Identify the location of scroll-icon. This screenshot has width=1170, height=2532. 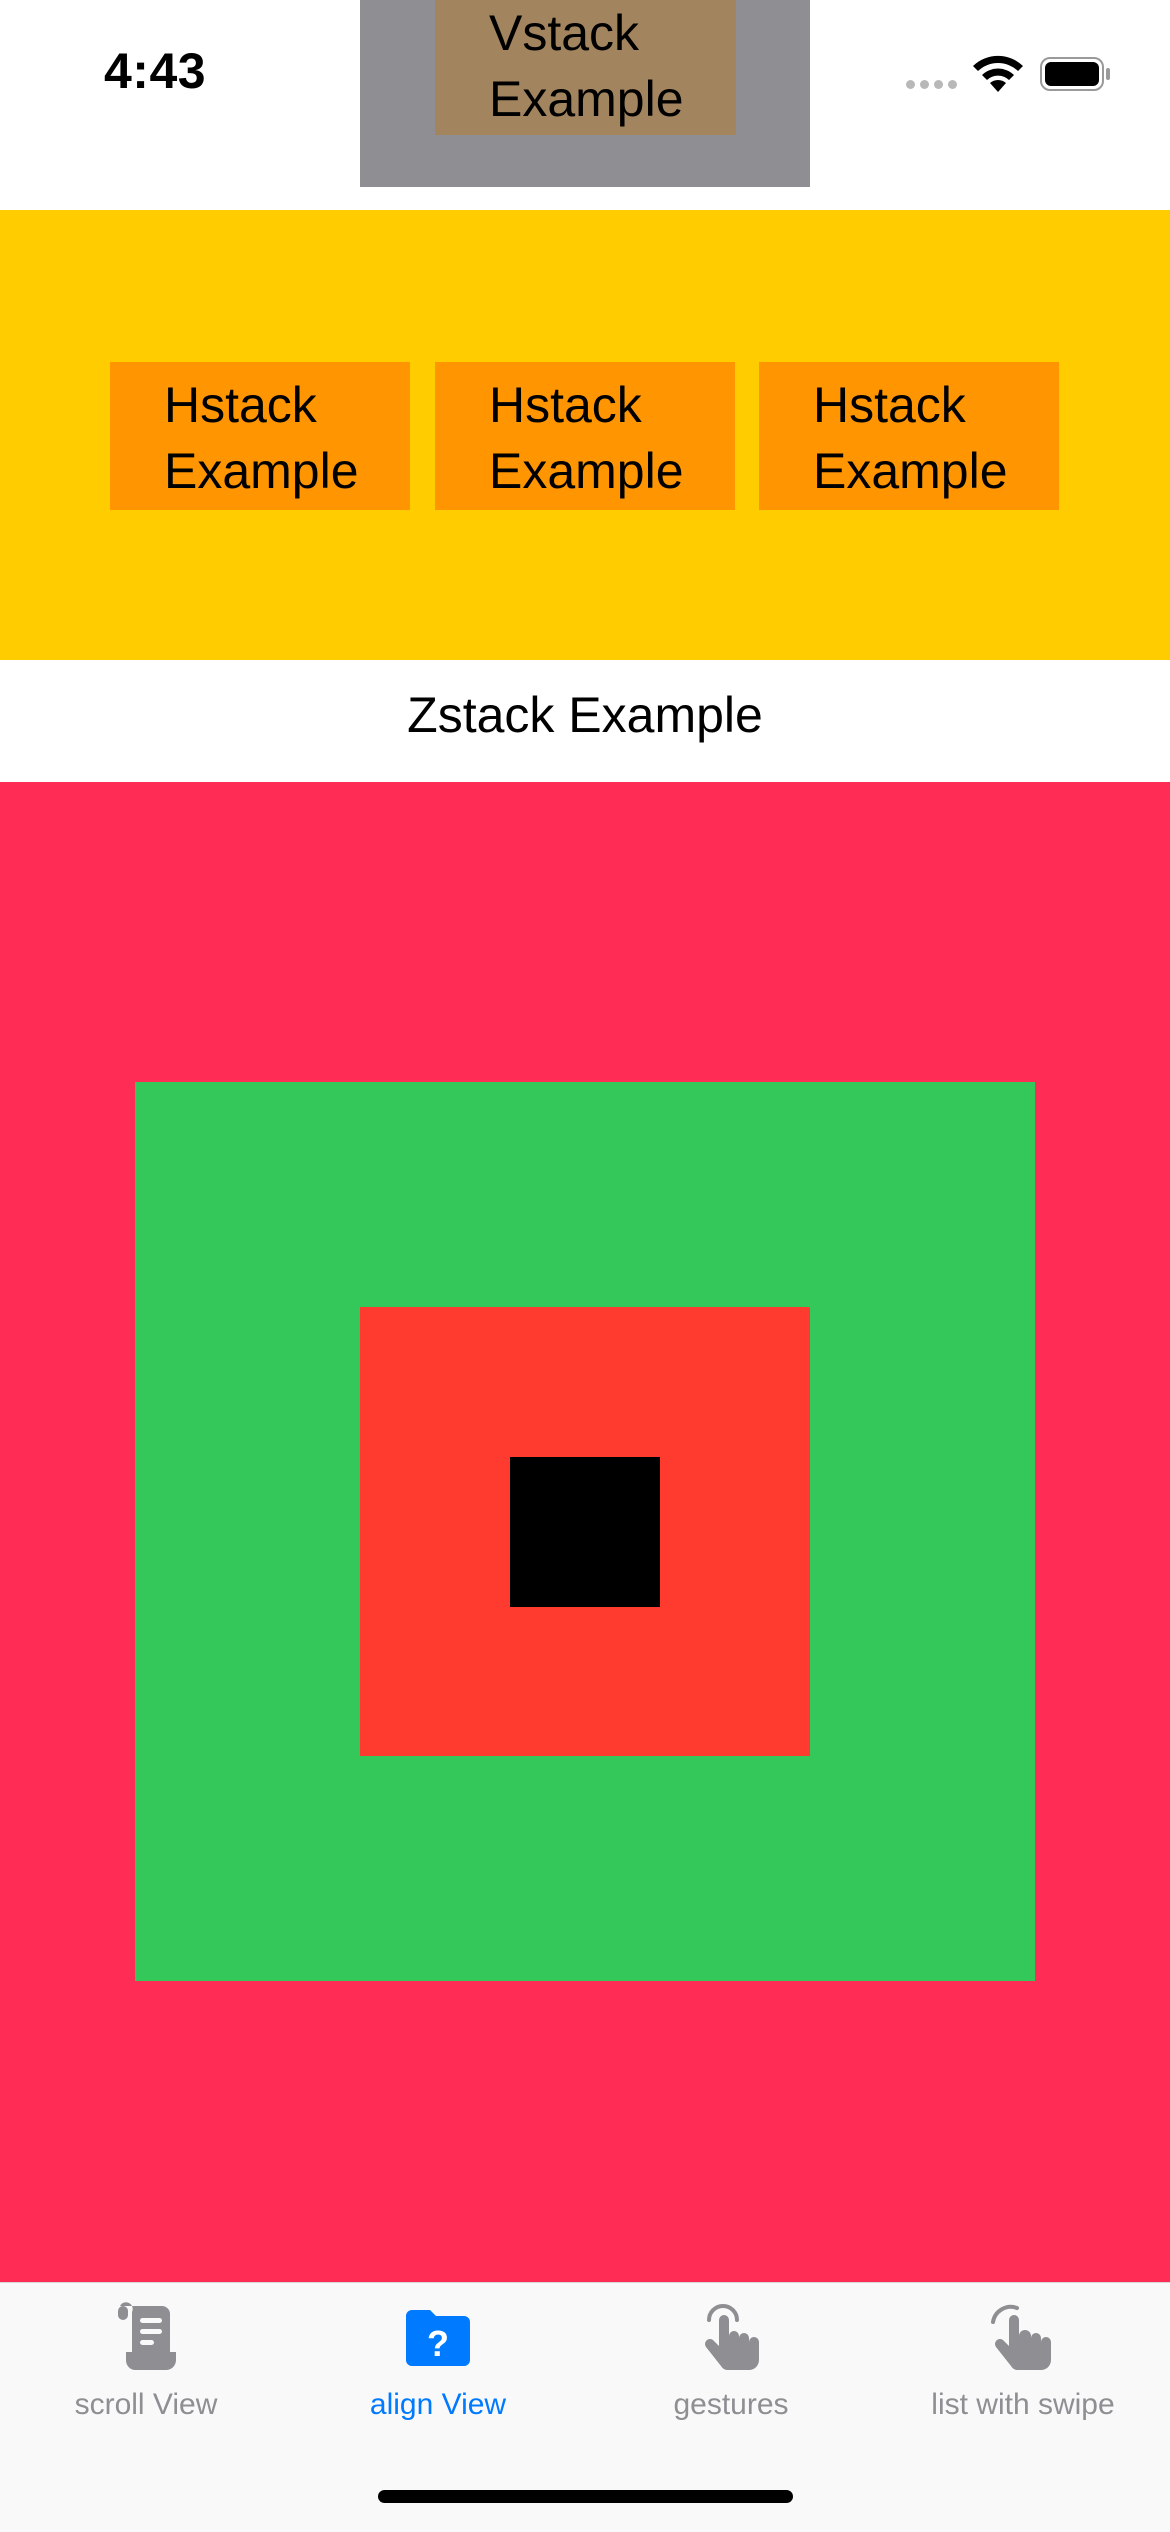
(147, 2336).